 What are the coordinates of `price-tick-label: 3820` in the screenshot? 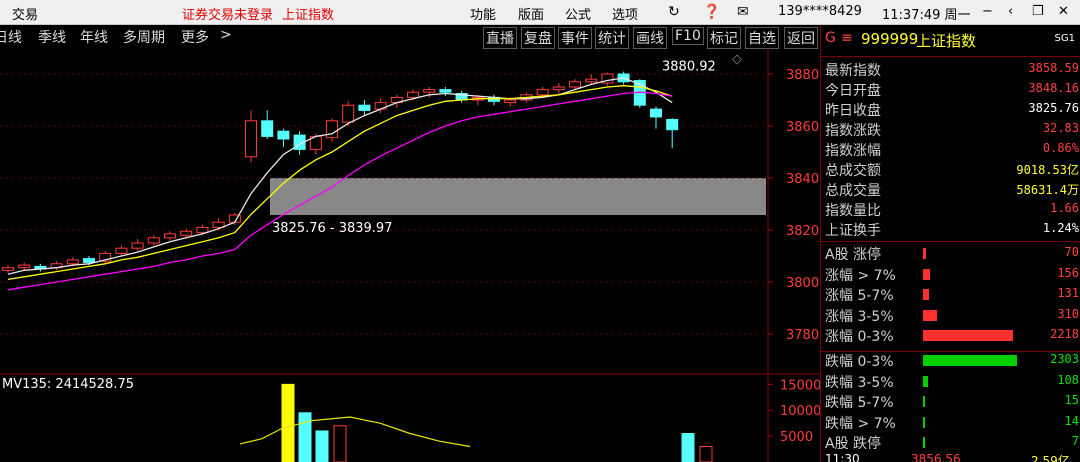 It's located at (802, 231).